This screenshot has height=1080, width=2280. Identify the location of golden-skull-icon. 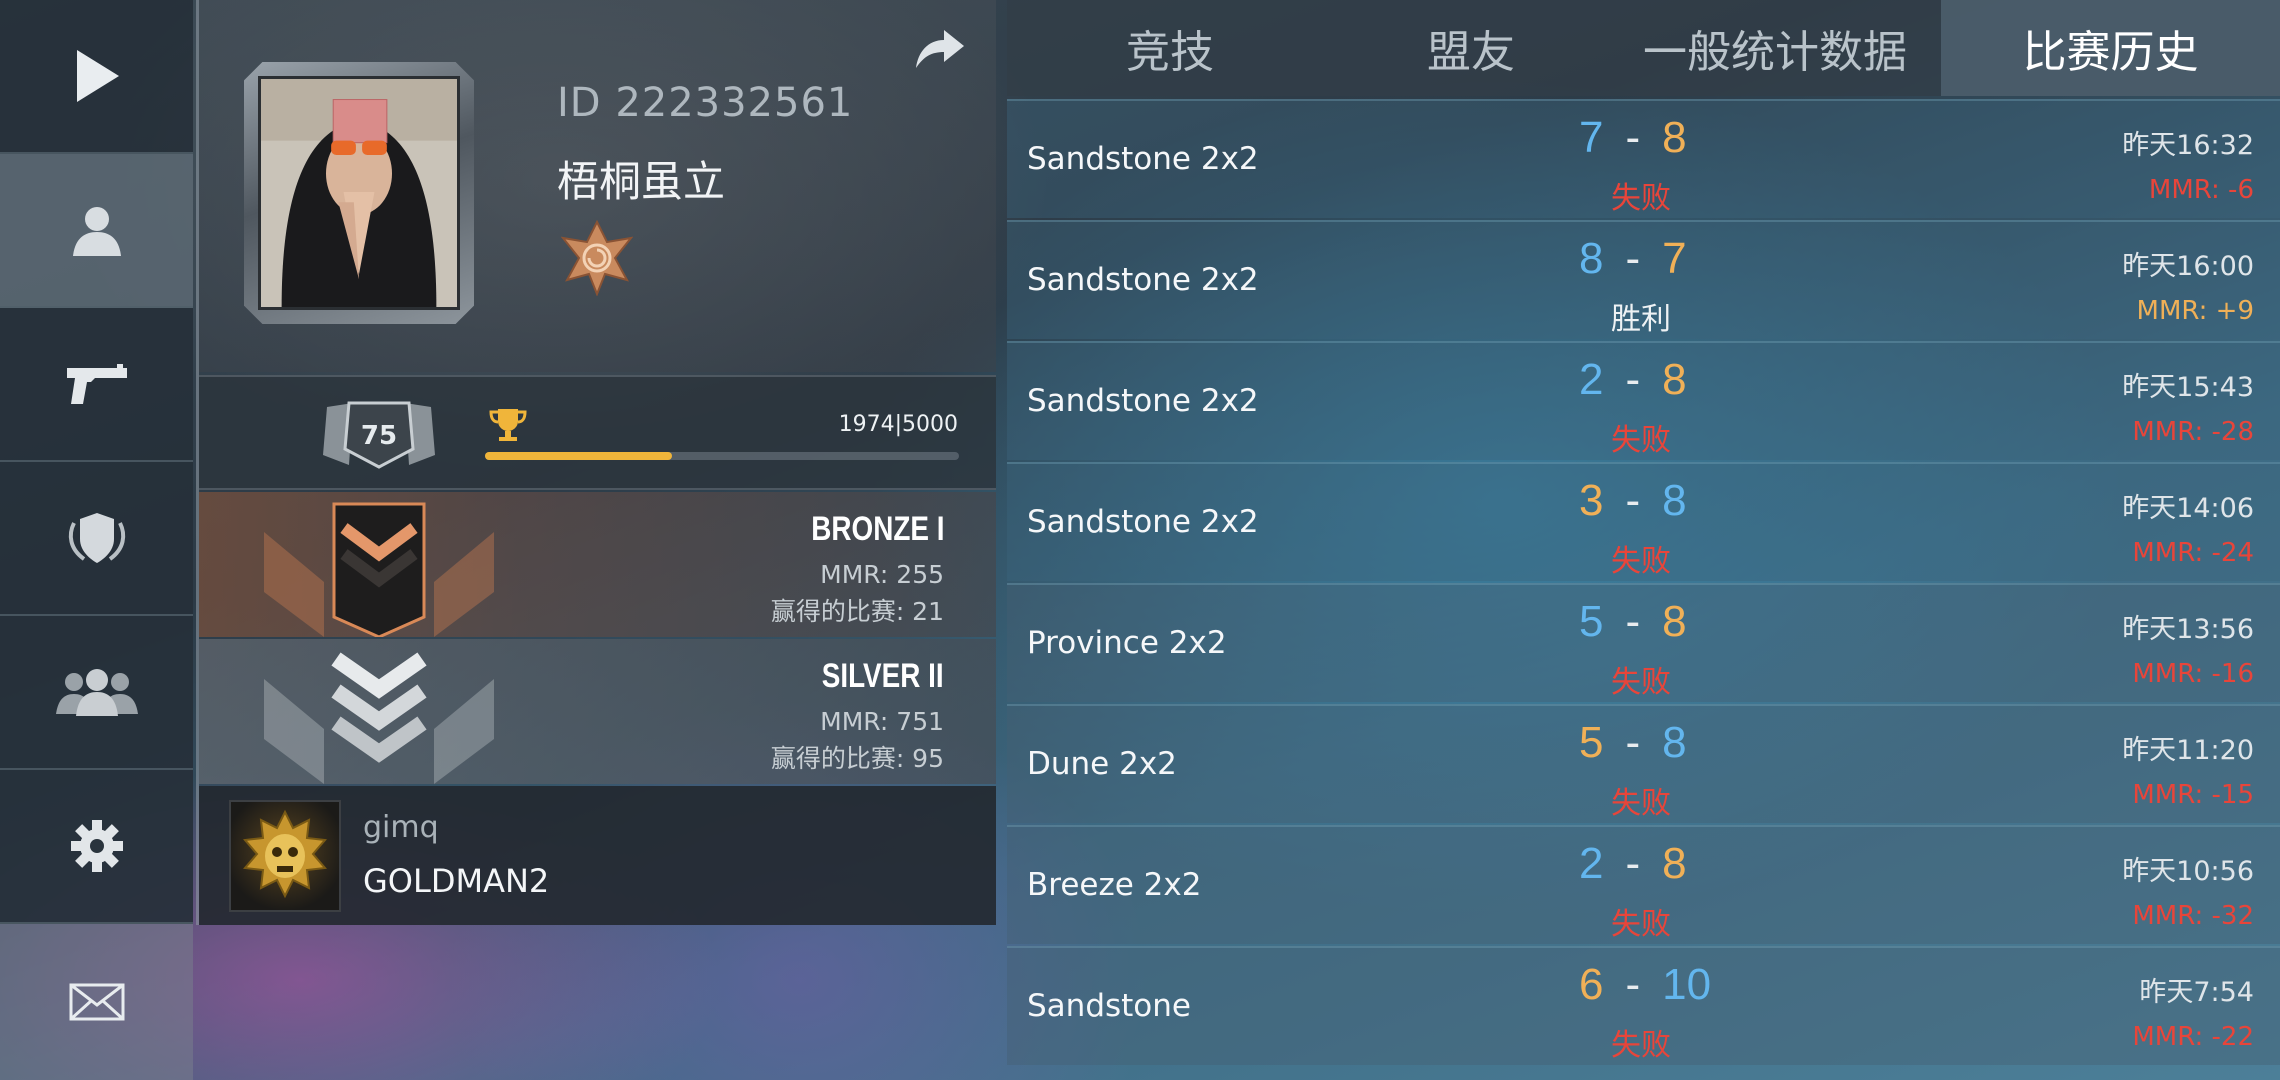
(285, 854).